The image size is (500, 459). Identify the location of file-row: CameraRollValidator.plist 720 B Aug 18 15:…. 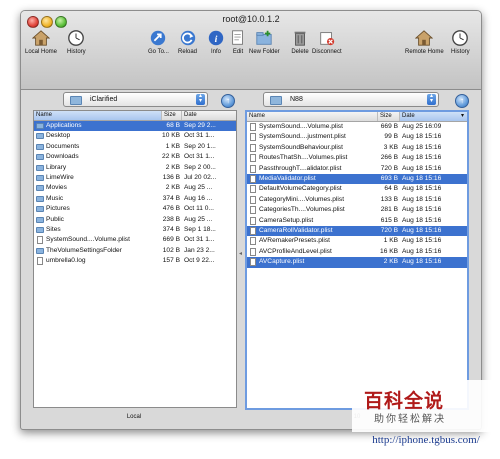
(357, 231).